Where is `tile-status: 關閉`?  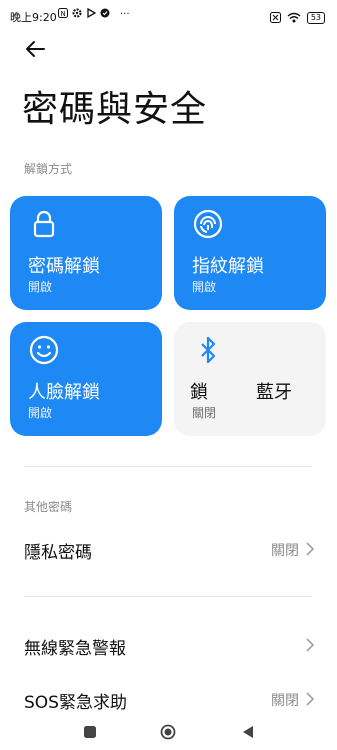 tile-status: 關閉 is located at coordinates (204, 413).